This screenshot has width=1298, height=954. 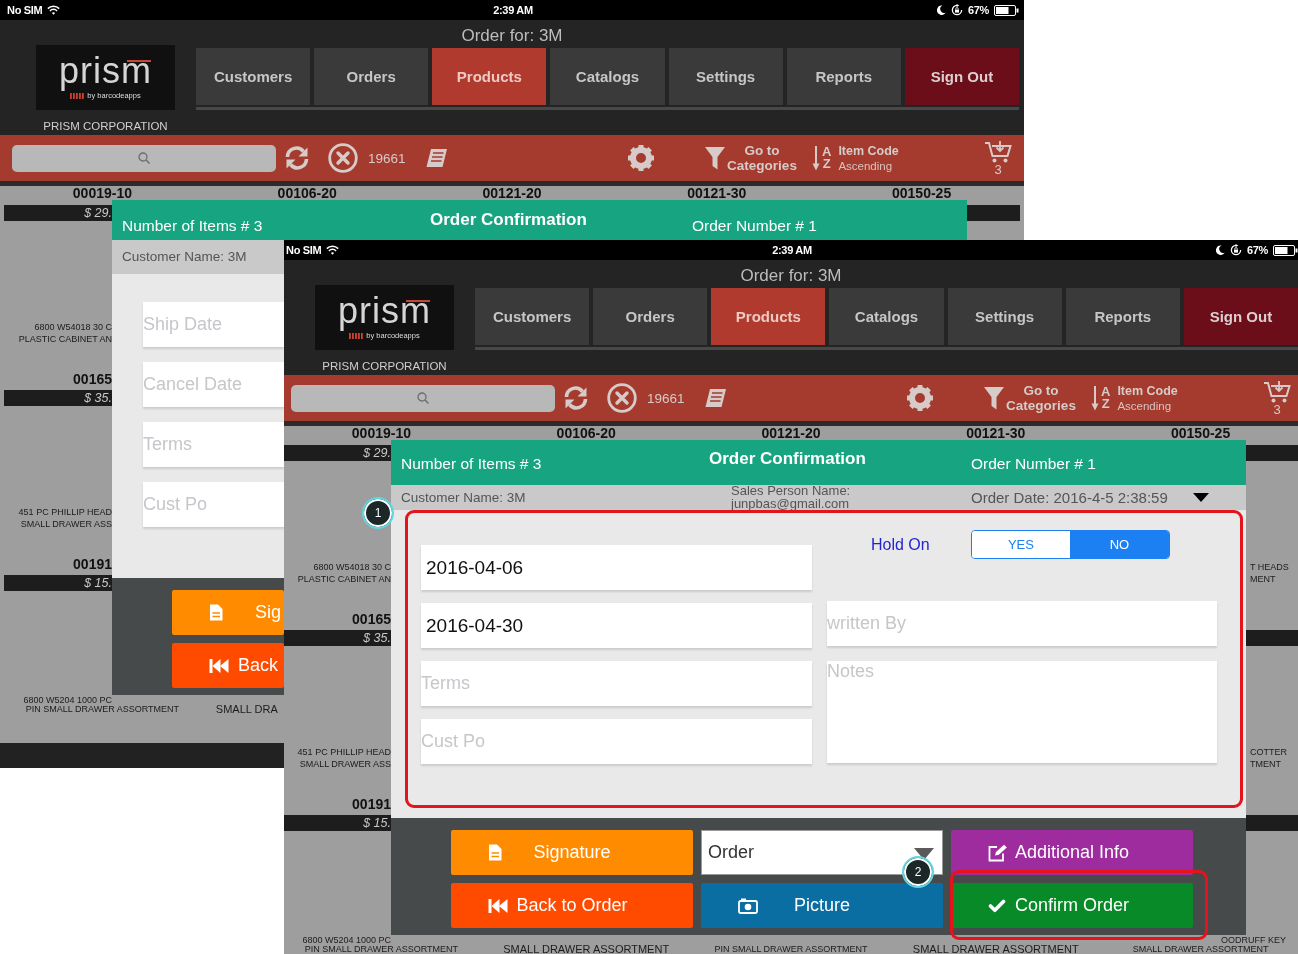 What do you see at coordinates (498, 905) in the screenshot?
I see `rewind-icon` at bounding box center [498, 905].